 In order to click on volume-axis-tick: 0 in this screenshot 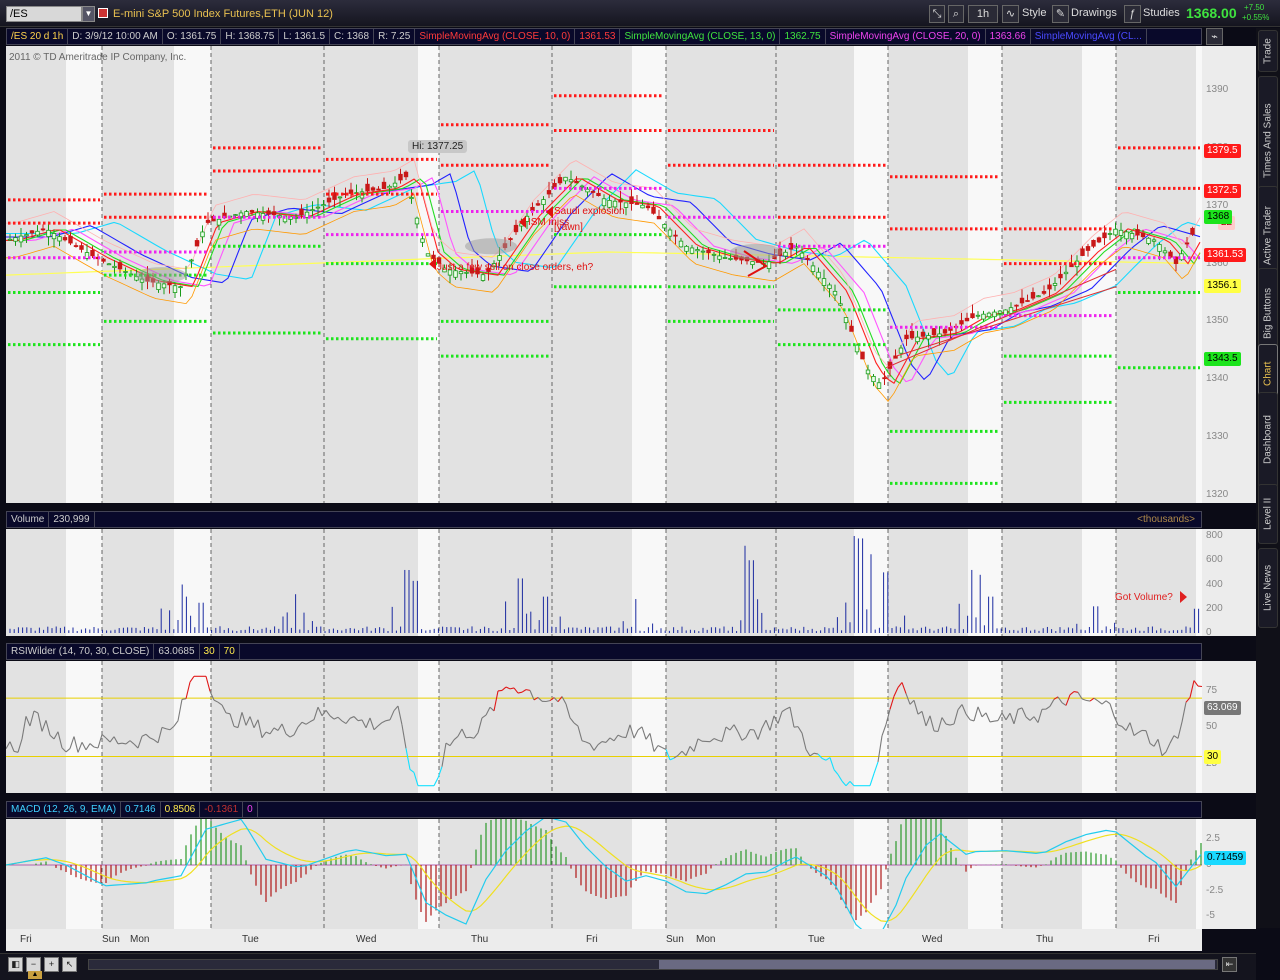, I will do `click(1209, 632)`.